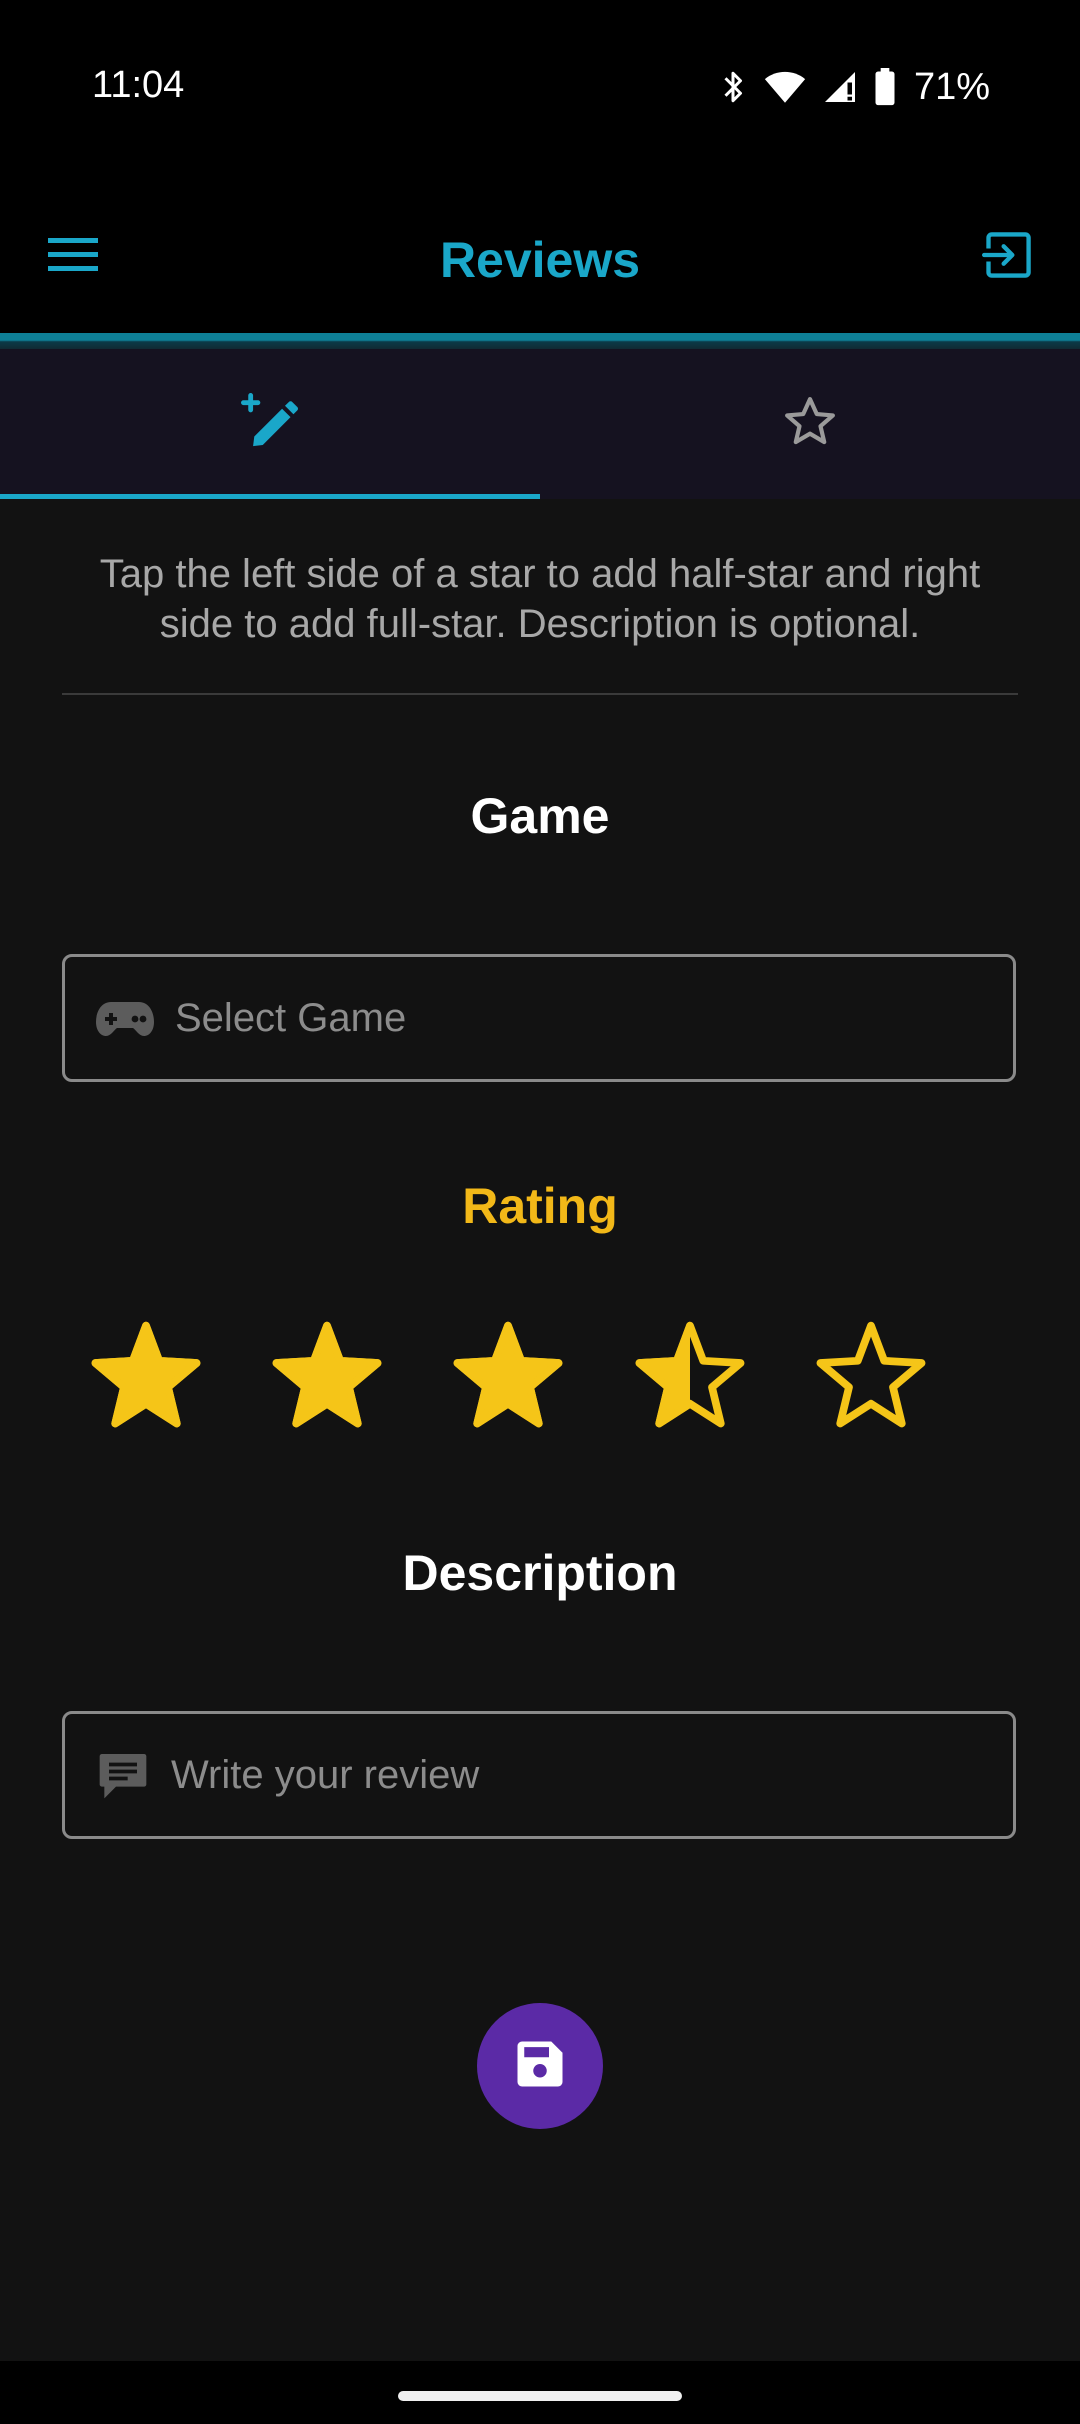 The width and height of the screenshot is (1080, 2424). What do you see at coordinates (733, 87) in the screenshot?
I see `bluetooth-icon` at bounding box center [733, 87].